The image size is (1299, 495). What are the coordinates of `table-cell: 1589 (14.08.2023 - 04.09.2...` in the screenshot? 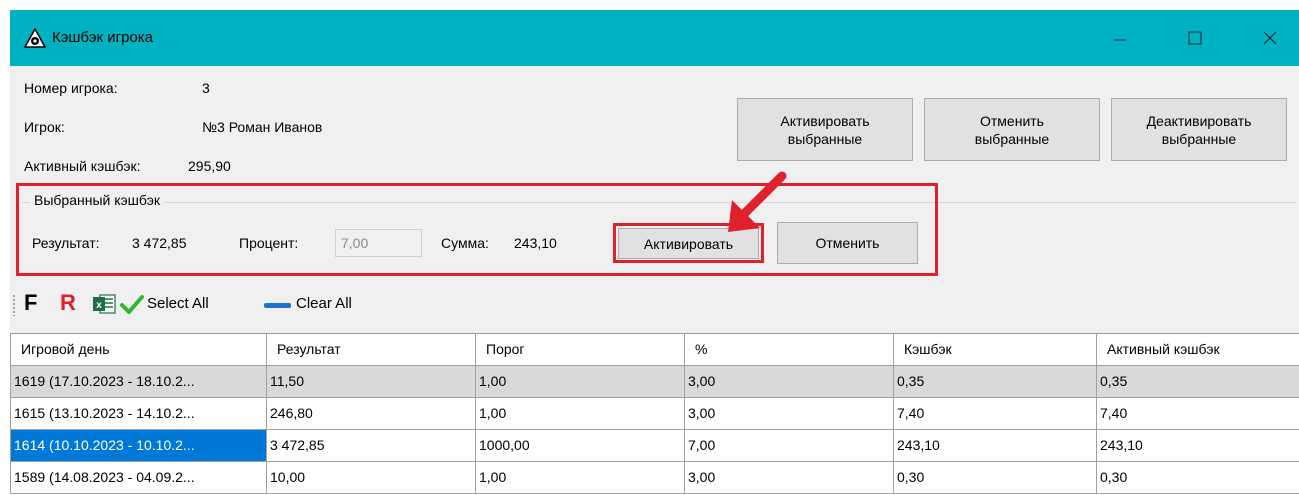 It's located at (138, 477).